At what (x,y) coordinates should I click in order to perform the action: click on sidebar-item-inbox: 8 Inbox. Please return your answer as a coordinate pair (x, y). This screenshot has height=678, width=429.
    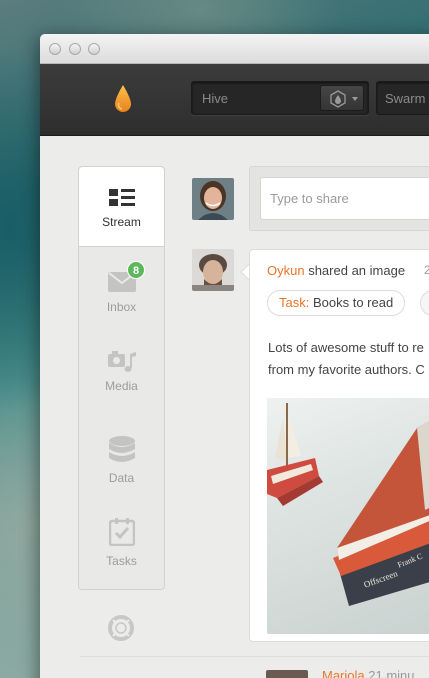
    Looking at the image, I should click on (121, 288).